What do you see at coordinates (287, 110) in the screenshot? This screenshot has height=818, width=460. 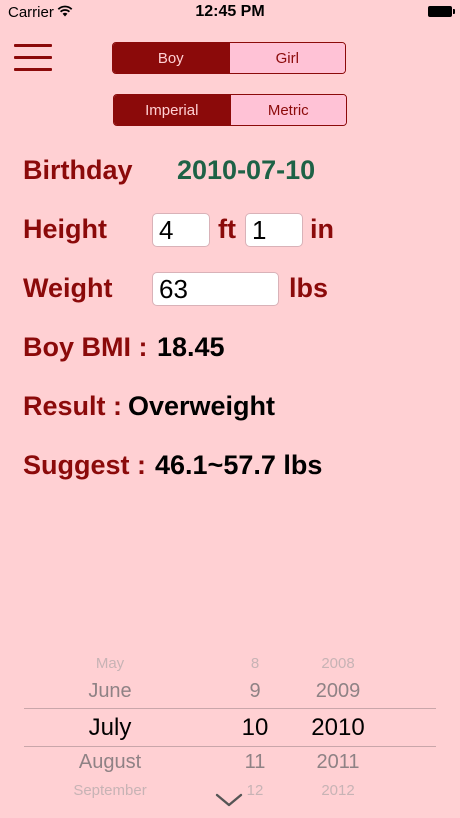 I see `segment-metric: Metric` at bounding box center [287, 110].